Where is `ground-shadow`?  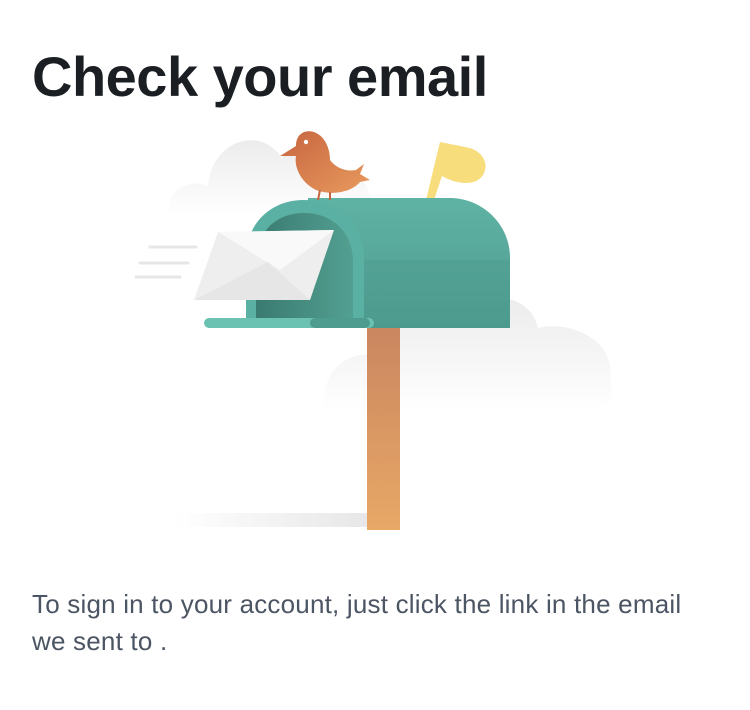 ground-shadow is located at coordinates (275, 520).